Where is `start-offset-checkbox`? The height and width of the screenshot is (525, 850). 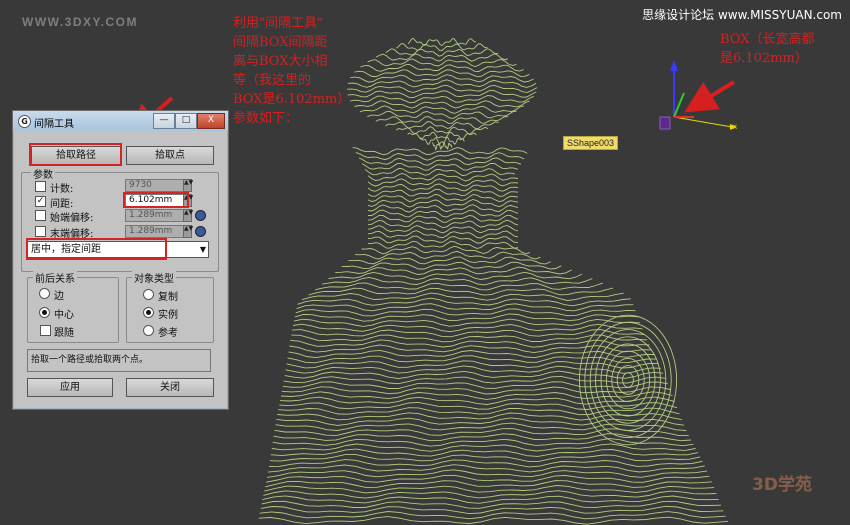 start-offset-checkbox is located at coordinates (40, 215).